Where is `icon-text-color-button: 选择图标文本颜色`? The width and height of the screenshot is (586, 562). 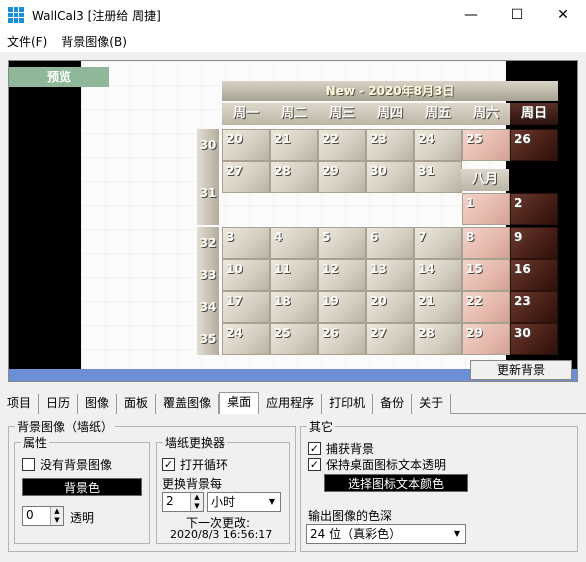 icon-text-color-button: 选择图标文本颜色 is located at coordinates (396, 483).